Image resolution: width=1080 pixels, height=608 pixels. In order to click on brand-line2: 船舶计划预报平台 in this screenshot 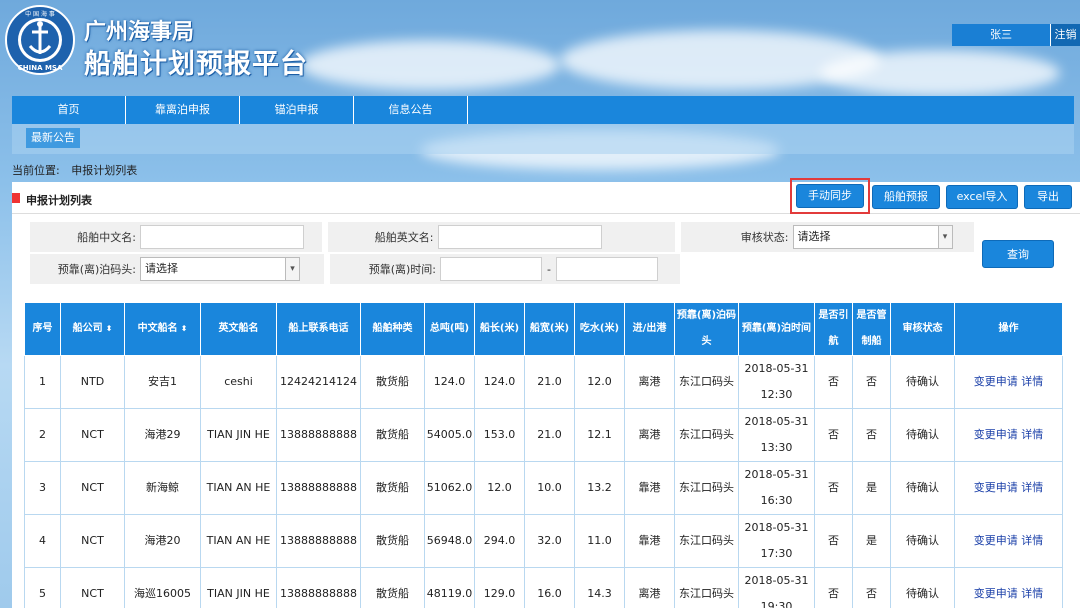, I will do `click(196, 64)`.